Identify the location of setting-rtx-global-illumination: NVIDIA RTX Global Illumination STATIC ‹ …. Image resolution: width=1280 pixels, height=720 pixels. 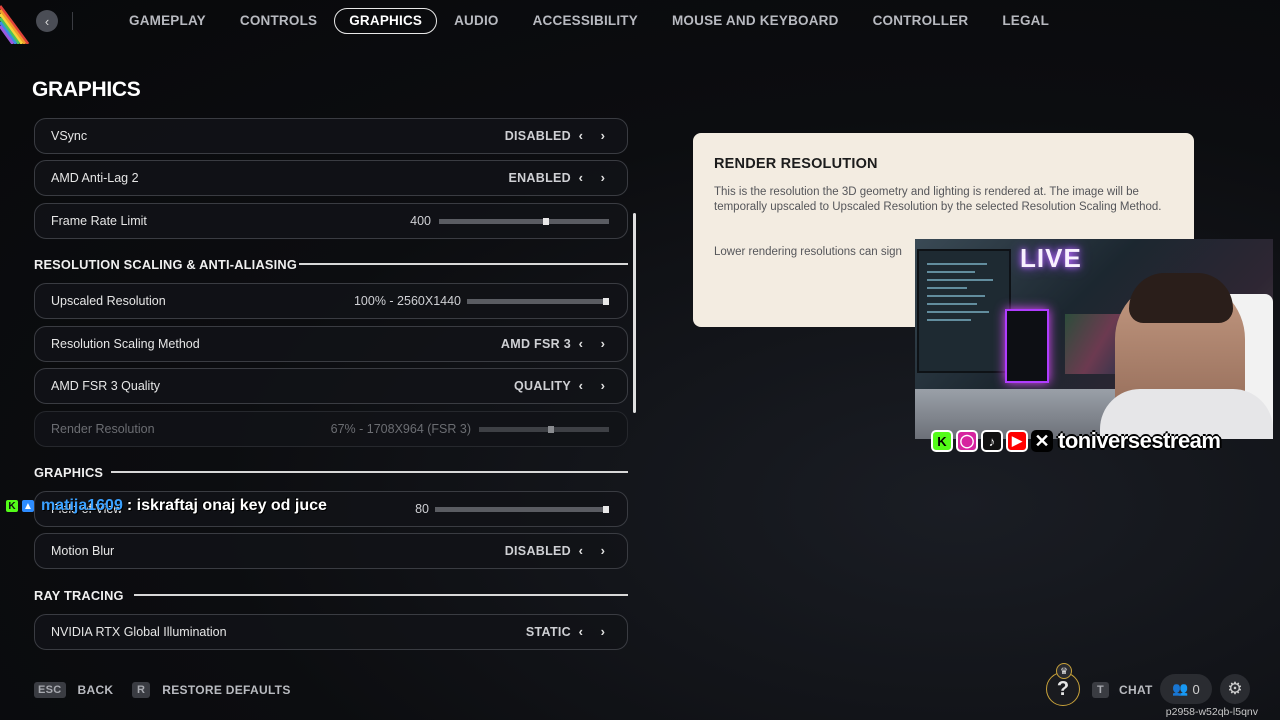
(331, 632).